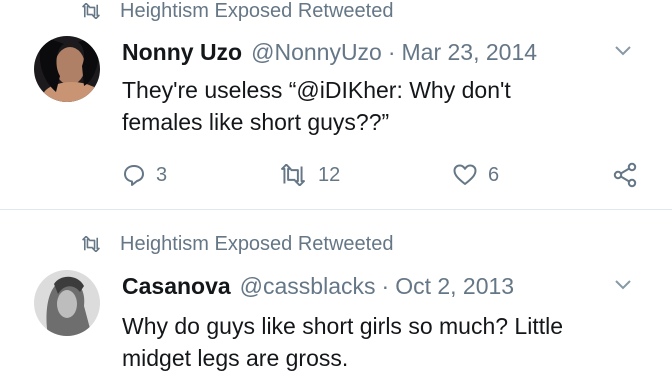 This screenshot has height=378, width=672. I want to click on display-name: Casanova, so click(176, 286).